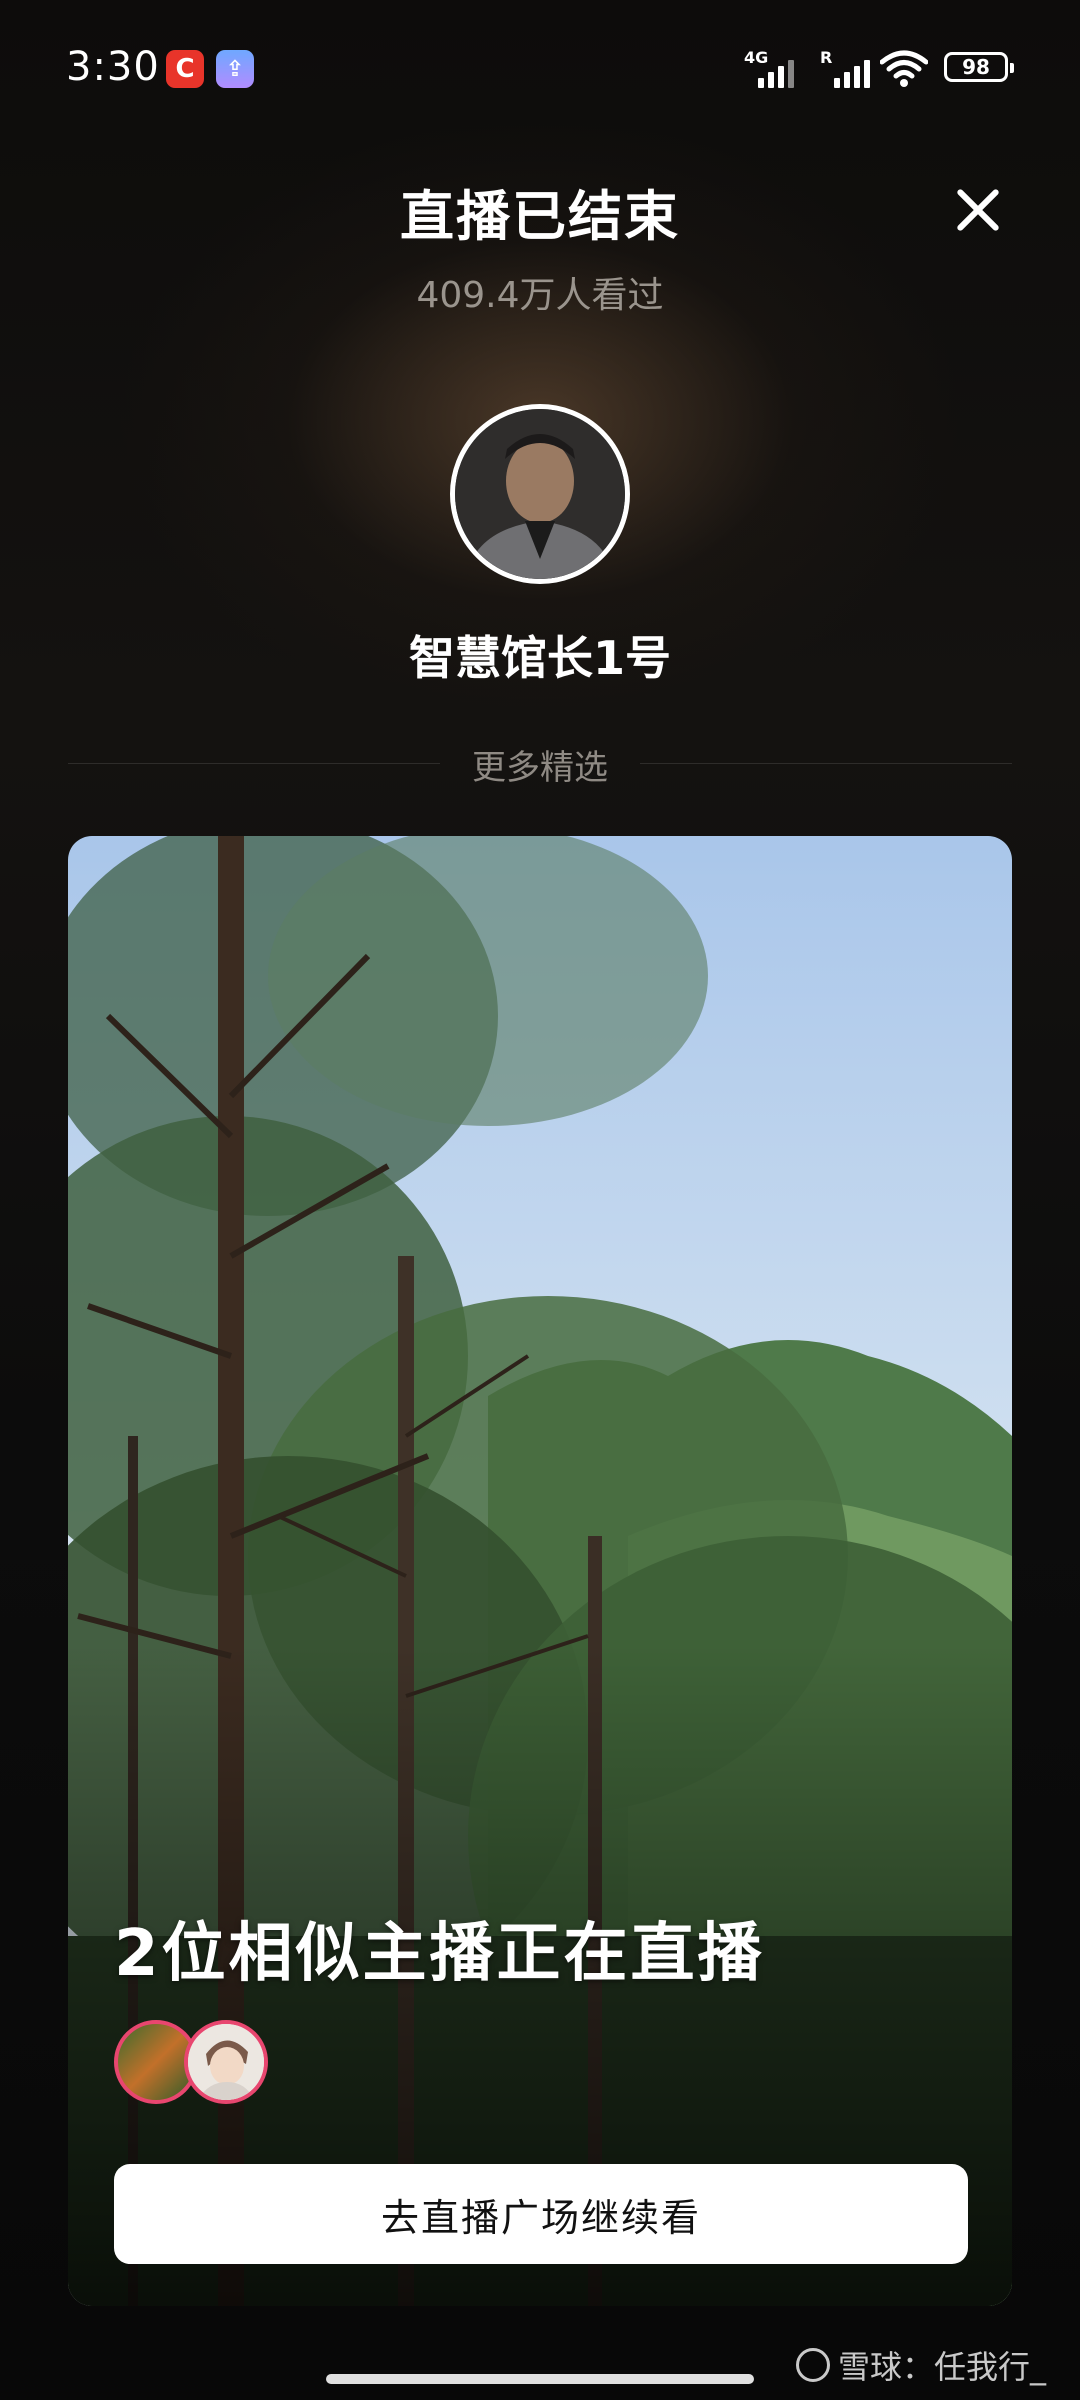  Describe the element at coordinates (541, 2214) in the screenshot. I see `go-to-live-plaza-button: 去直播广场继续看` at that location.